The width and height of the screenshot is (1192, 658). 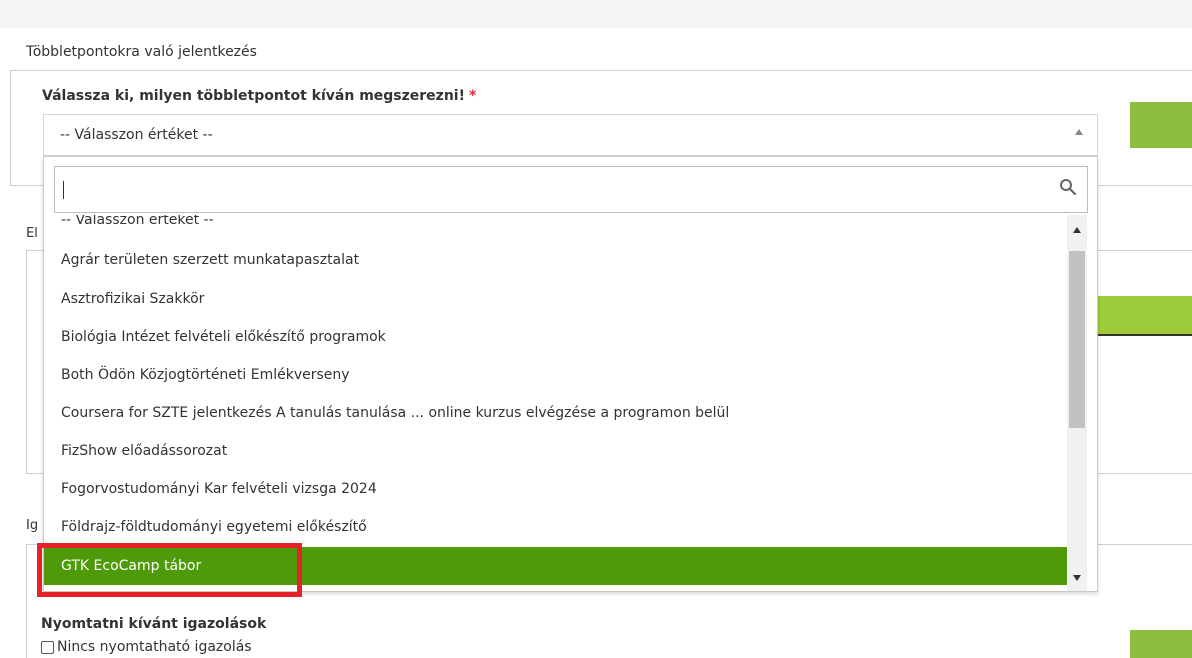 I want to click on option-item: FizShow előadássorozat, so click(x=555, y=451).